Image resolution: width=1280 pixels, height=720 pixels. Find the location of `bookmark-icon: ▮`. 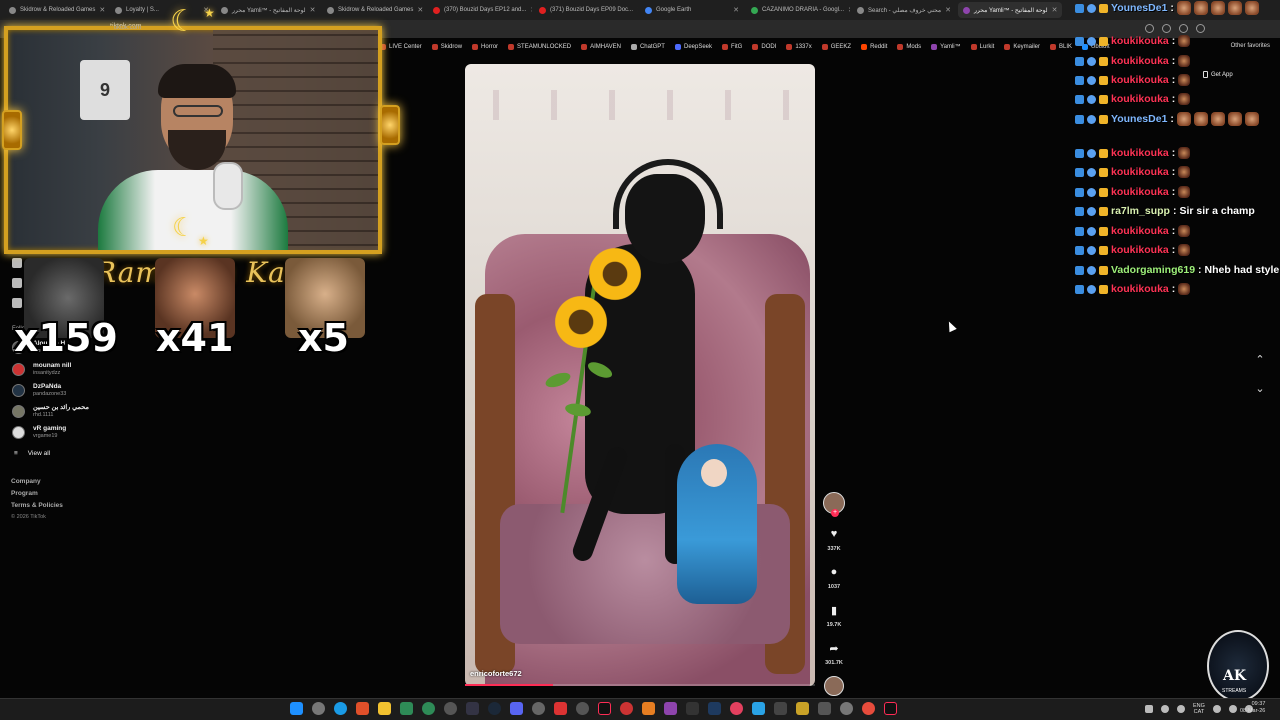

bookmark-icon: ▮ is located at coordinates (834, 610).